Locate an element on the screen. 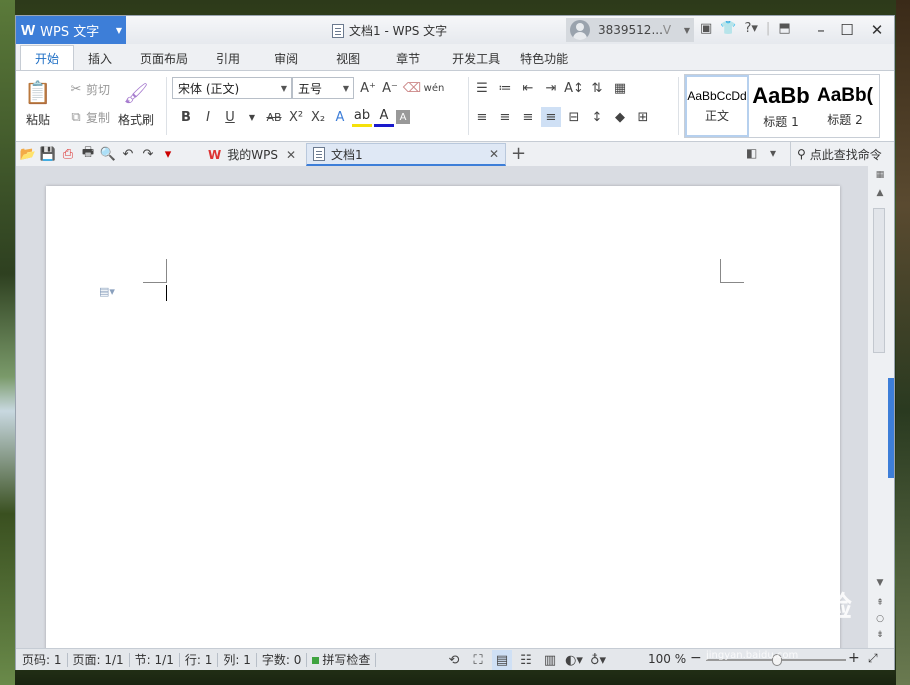 Image resolution: width=910 pixels, height=685 pixels. minimize-button: – is located at coordinates (821, 30).